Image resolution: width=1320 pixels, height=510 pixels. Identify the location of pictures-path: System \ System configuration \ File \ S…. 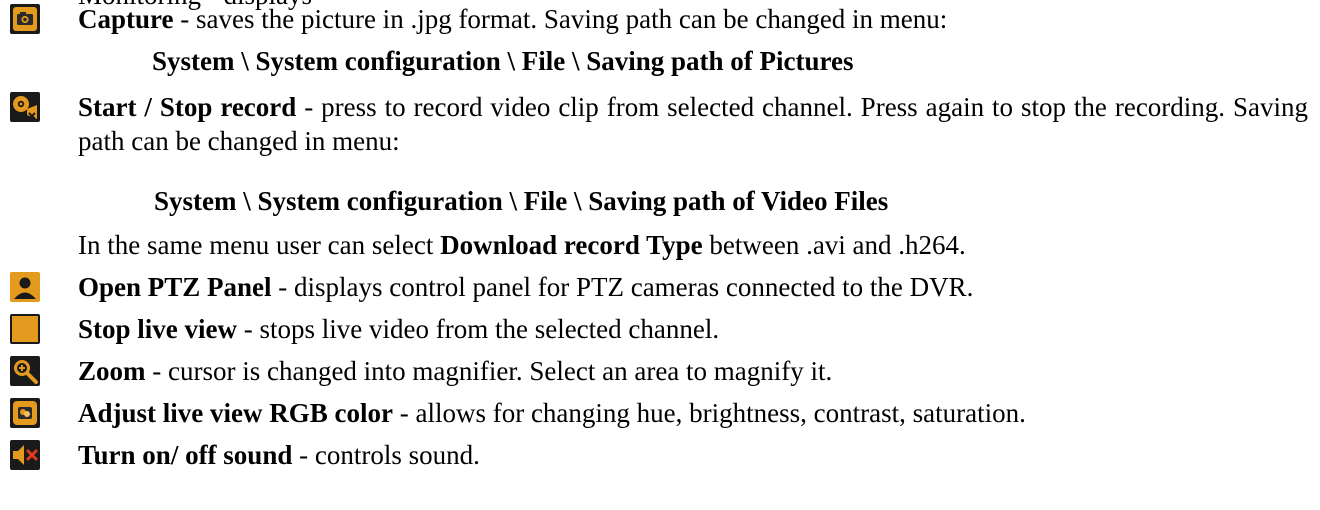
(503, 61).